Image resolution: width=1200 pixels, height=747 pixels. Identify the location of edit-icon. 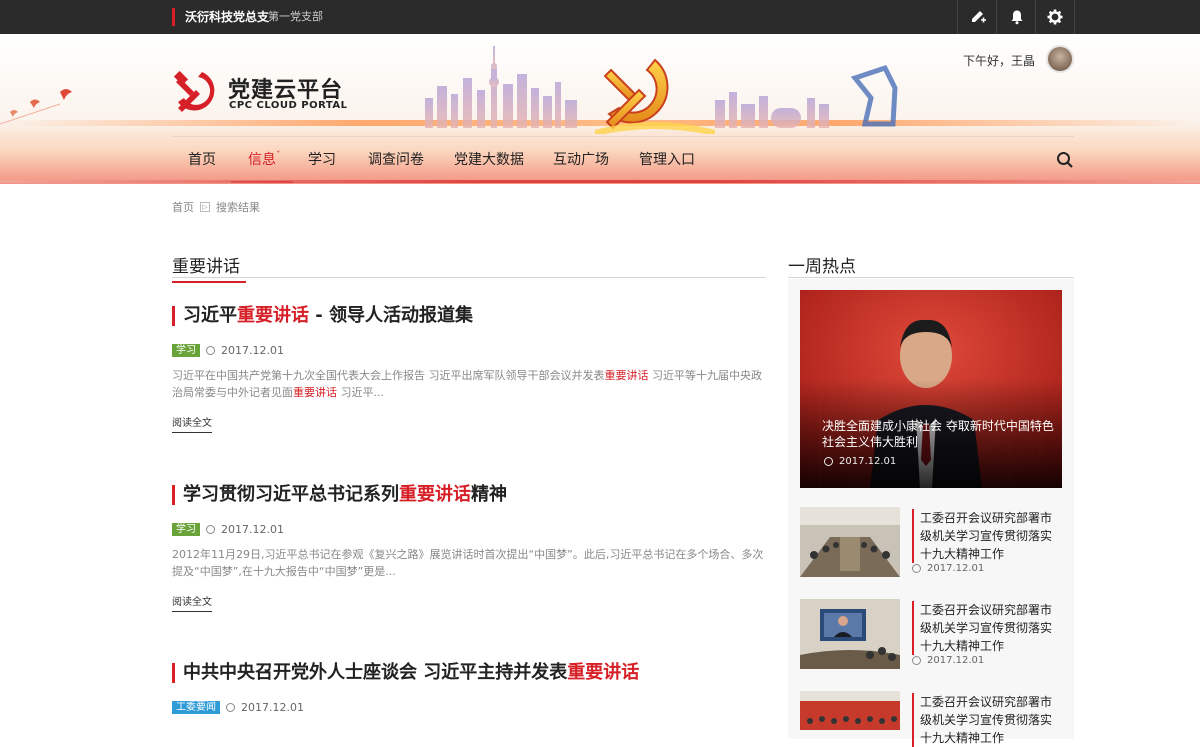
(978, 17).